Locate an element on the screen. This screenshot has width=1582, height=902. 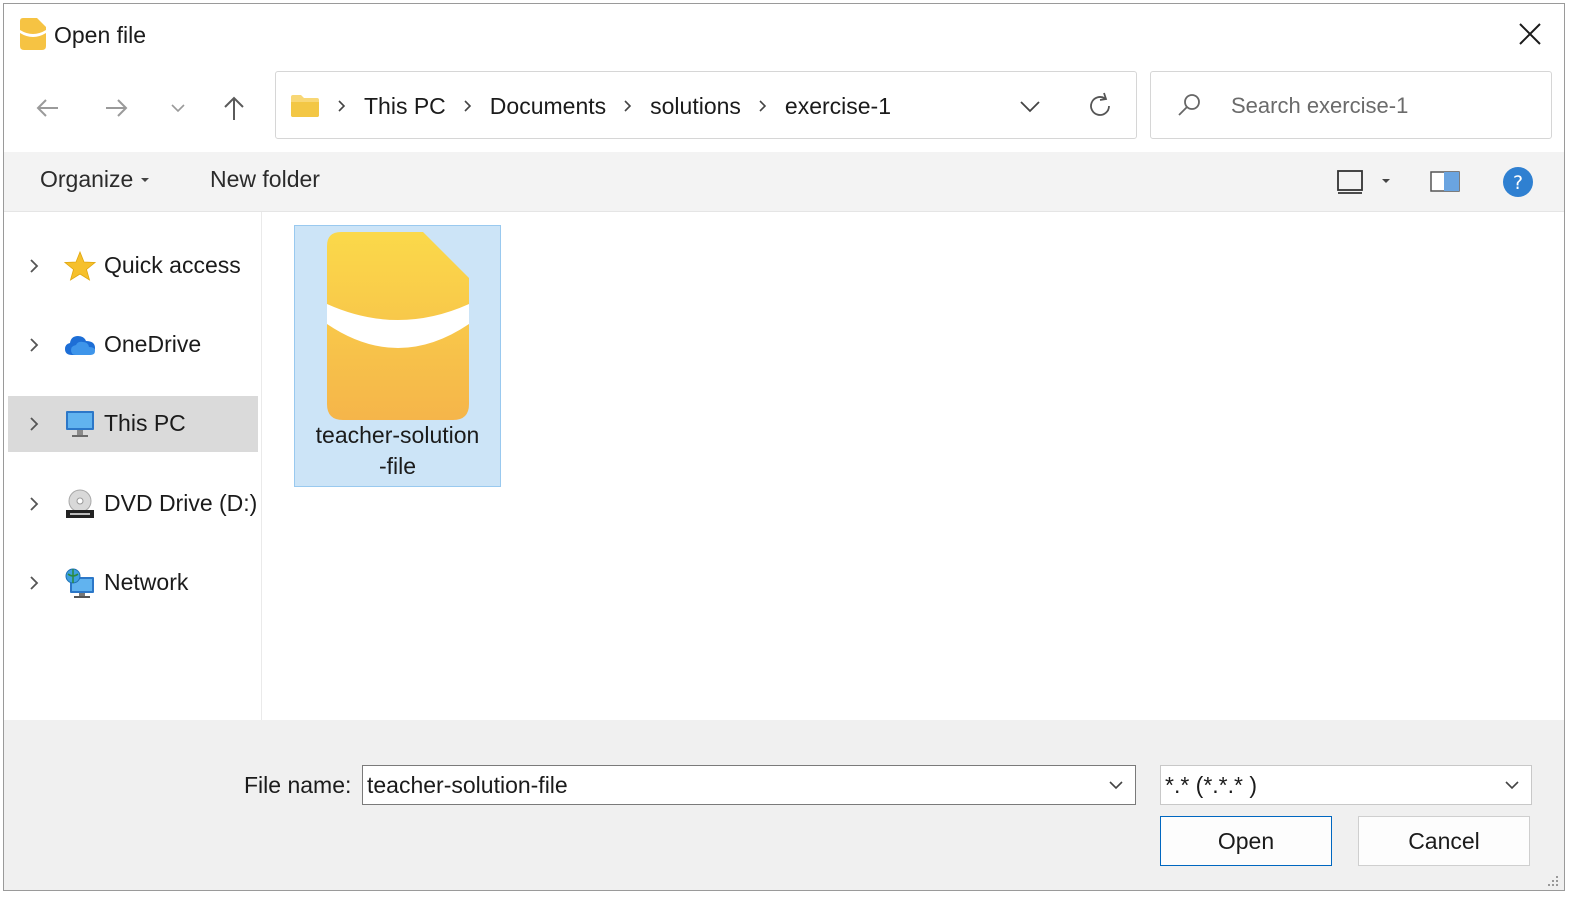
sidebar-item-label: This PC is located at coordinates (145, 423).